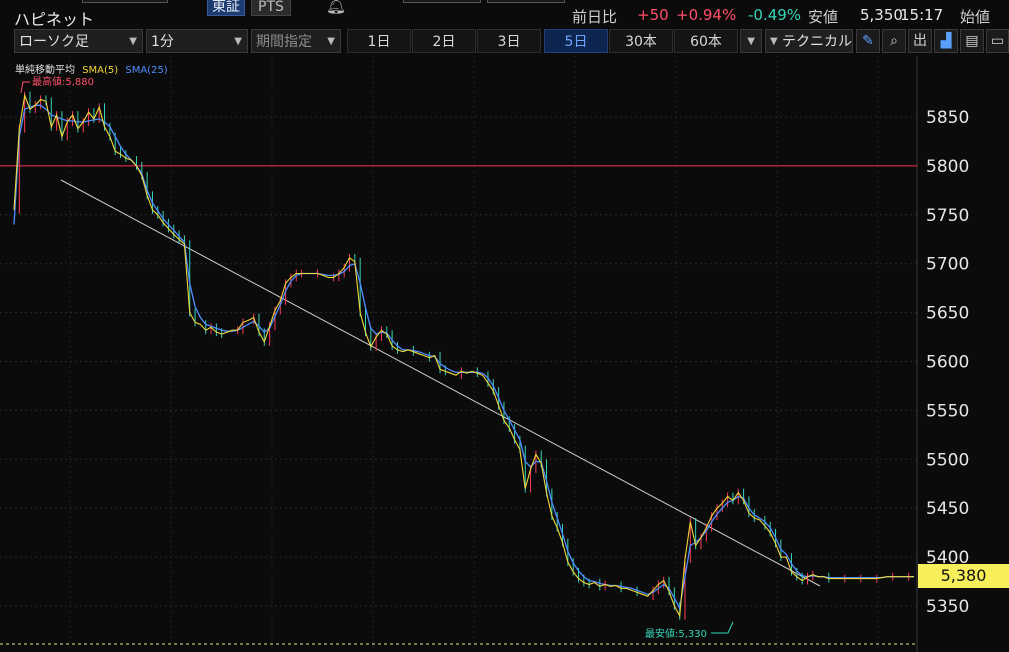 This screenshot has width=1009, height=652. Describe the element at coordinates (676, 633) in the screenshot. I see `min-price-label: 最安値:5,330` at that location.